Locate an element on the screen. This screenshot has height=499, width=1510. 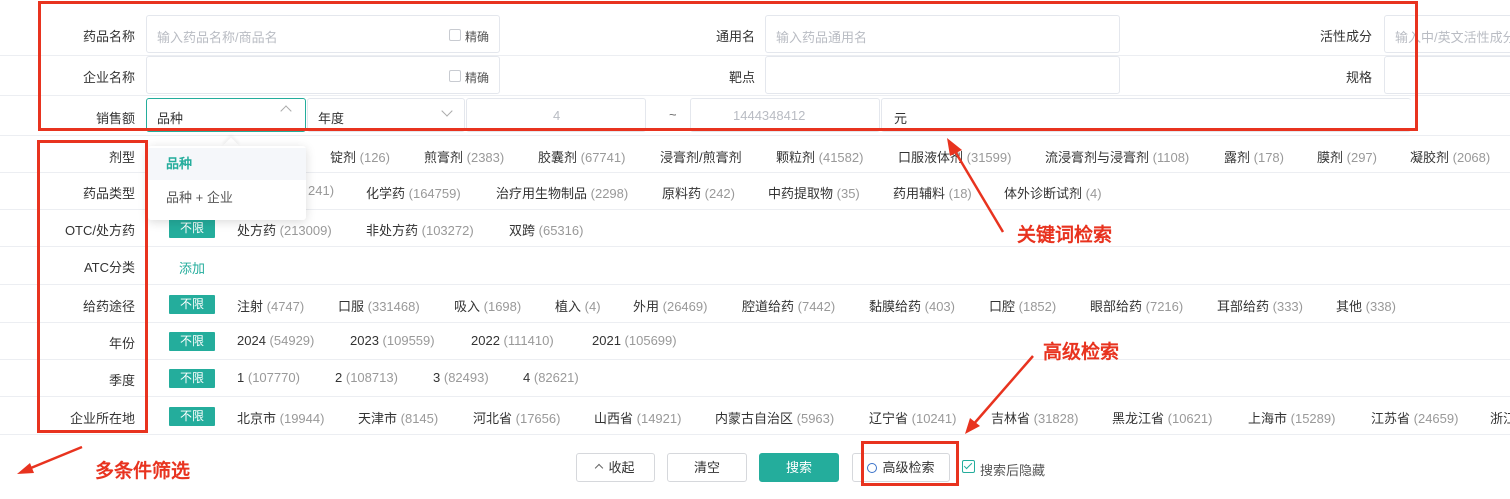
year-all-tag: 不限 is located at coordinates (192, 341).